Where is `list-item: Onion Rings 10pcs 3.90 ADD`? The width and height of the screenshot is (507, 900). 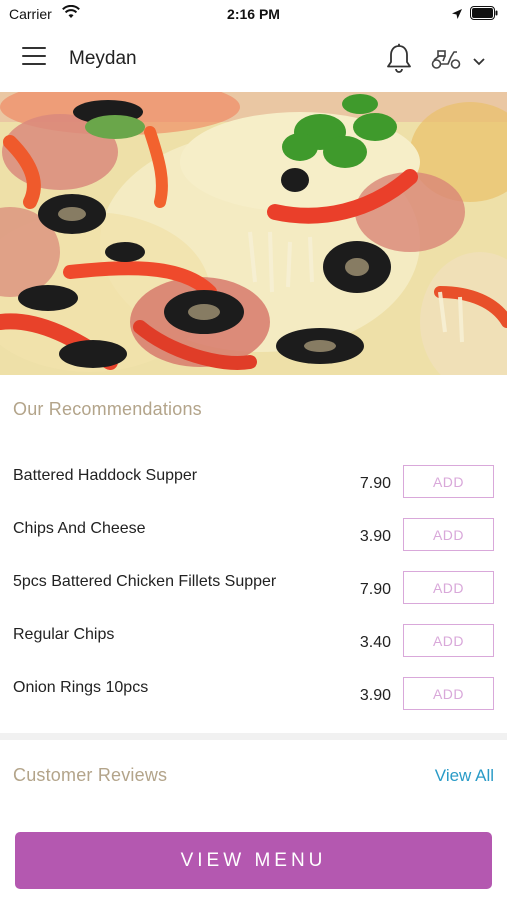 list-item: Onion Rings 10pcs 3.90 ADD is located at coordinates (253, 697).